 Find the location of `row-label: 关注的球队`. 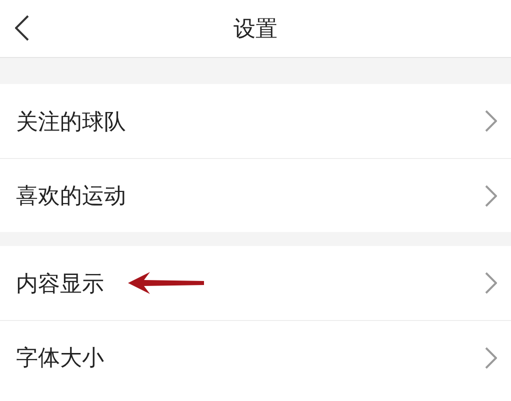

row-label: 关注的球队 is located at coordinates (71, 122).